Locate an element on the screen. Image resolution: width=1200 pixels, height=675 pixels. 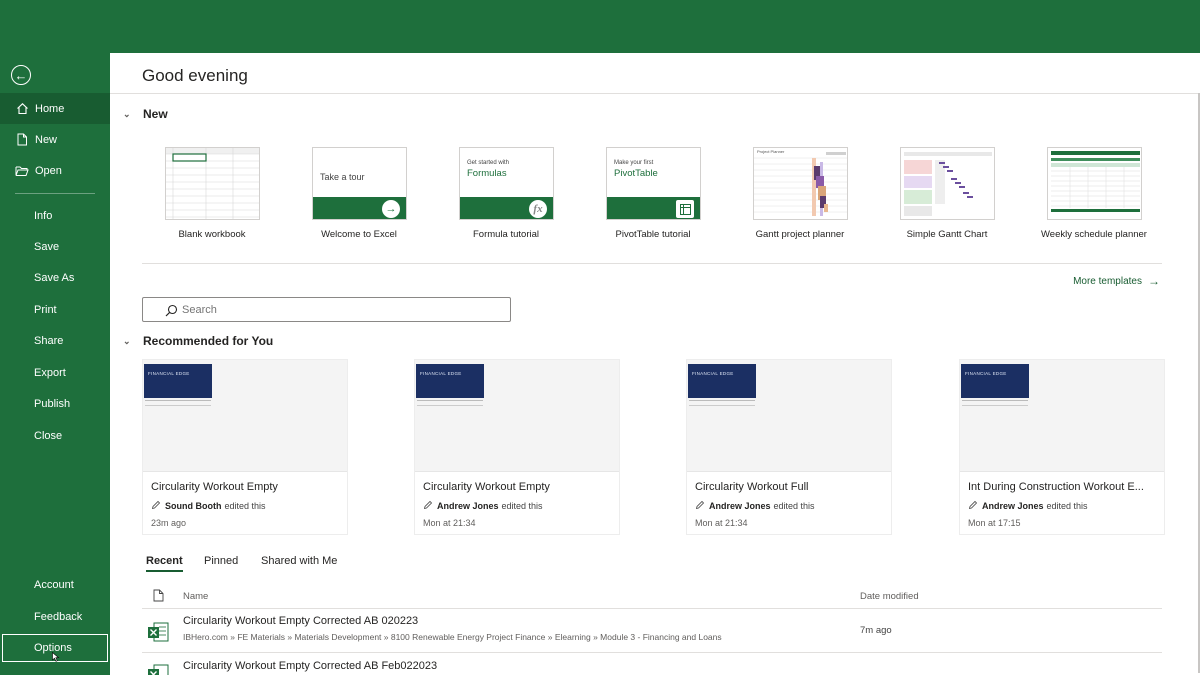
house-icon is located at coordinates (22, 109).